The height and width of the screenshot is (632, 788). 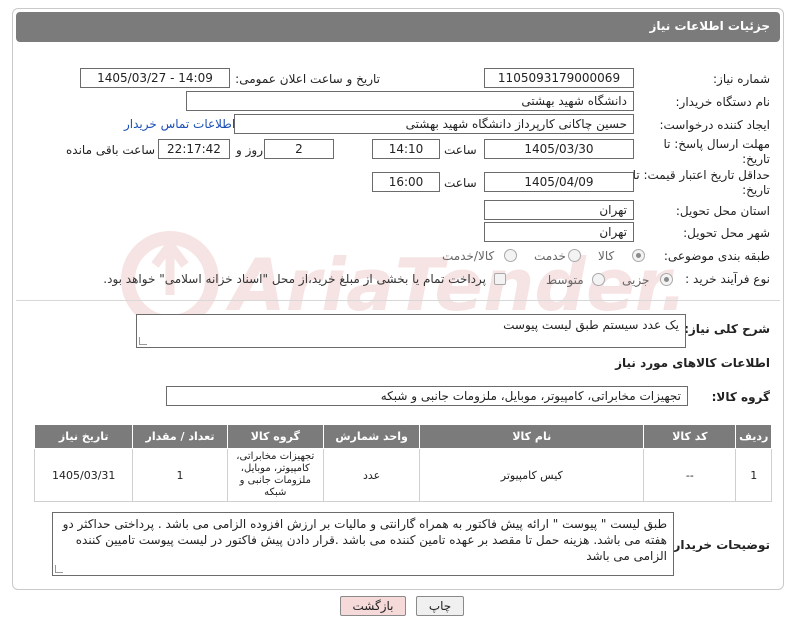 I want to click on announce-field: 1405/03/27 - 14:09, so click(x=155, y=78).